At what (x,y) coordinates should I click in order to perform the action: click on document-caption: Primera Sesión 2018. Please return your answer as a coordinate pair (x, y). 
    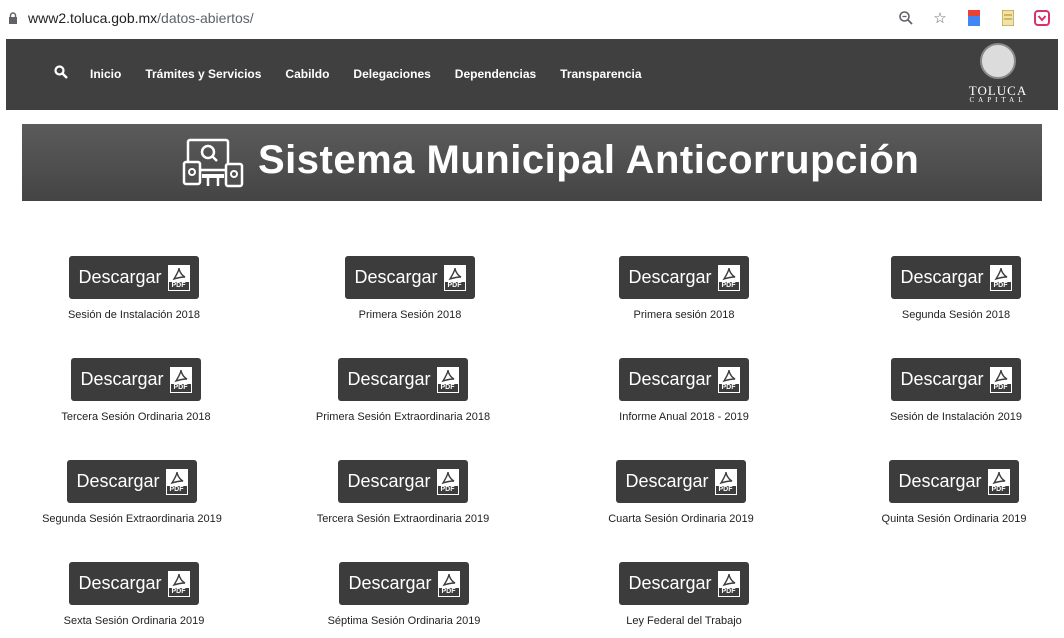
    Looking at the image, I should click on (410, 315).